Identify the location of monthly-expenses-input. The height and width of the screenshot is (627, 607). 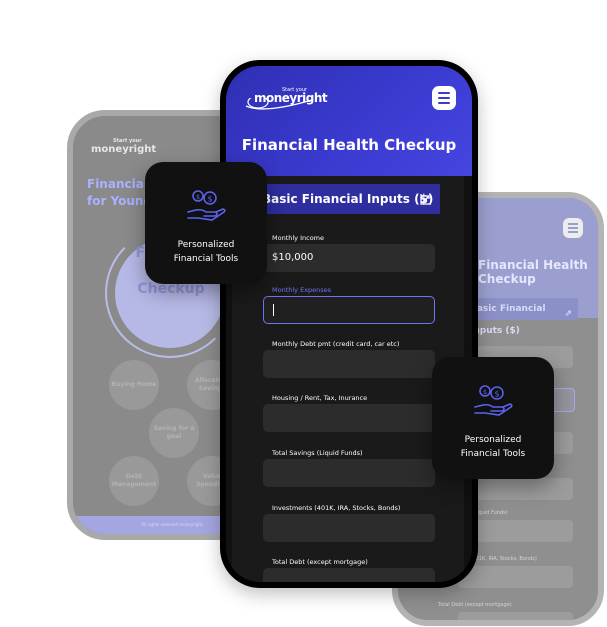
(349, 310).